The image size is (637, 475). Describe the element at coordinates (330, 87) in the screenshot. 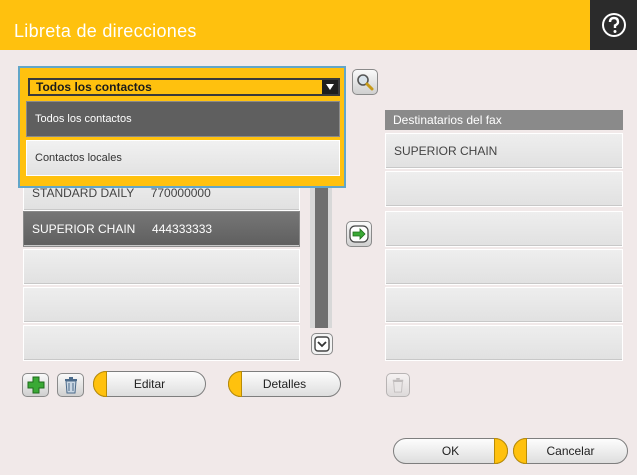

I see `dropdown-arrow-icon` at that location.